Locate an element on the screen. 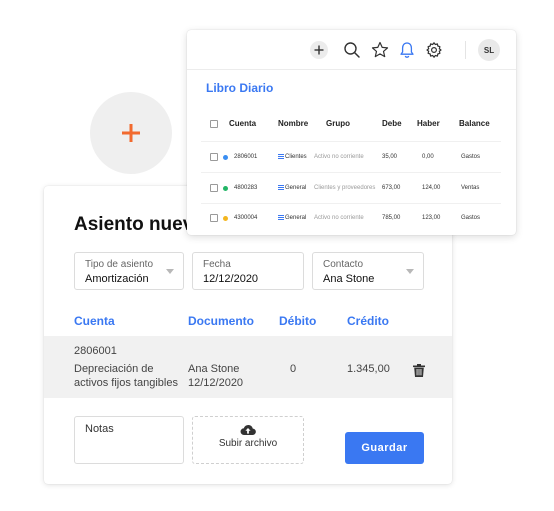 Image resolution: width=554 pixels, height=511 pixels. row-haber: 123,00 is located at coordinates (431, 218).